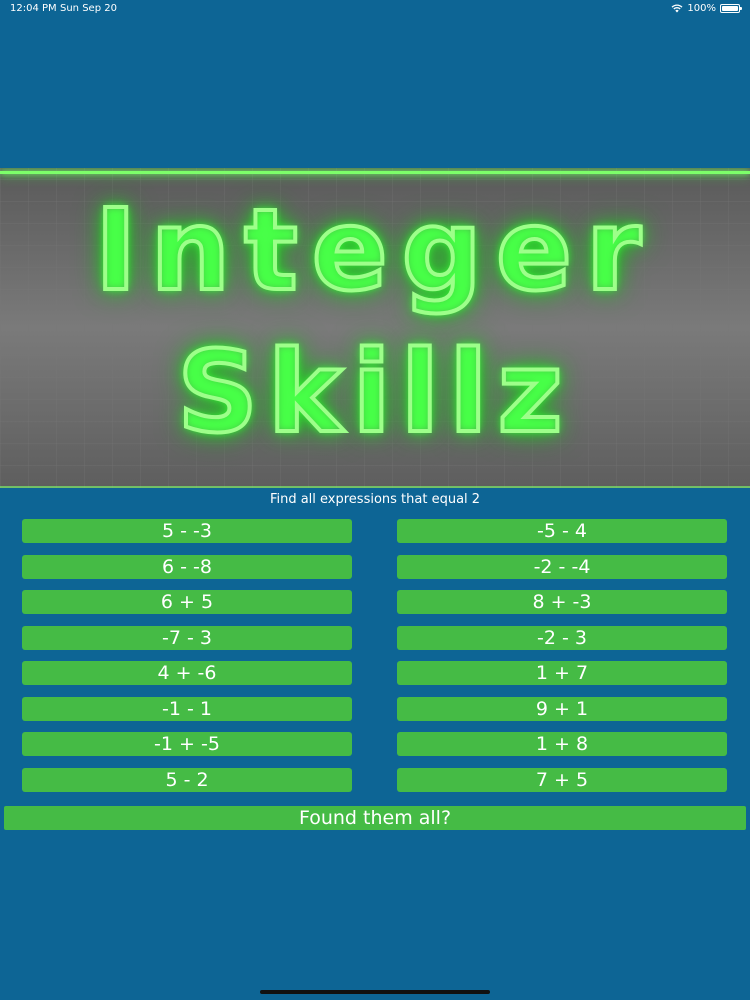 The height and width of the screenshot is (1000, 750). Describe the element at coordinates (701, 8) in the screenshot. I see `battery-percent: 100%` at that location.